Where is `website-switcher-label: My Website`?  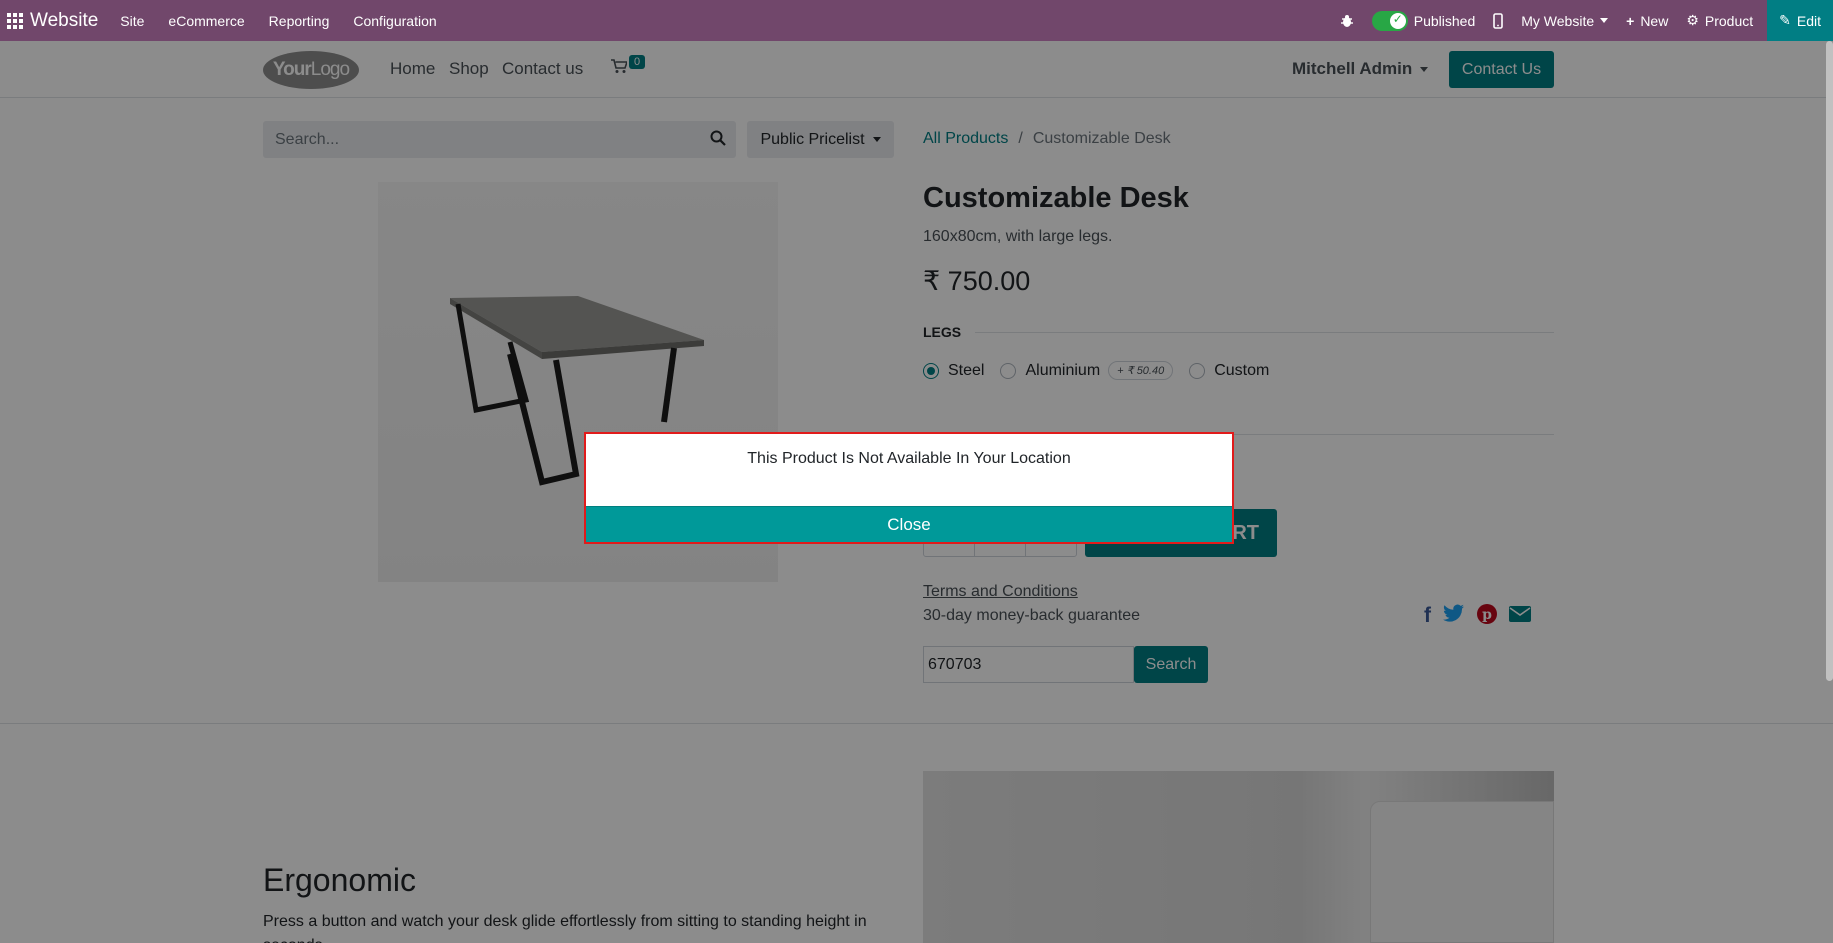 website-switcher-label: My Website is located at coordinates (1558, 20).